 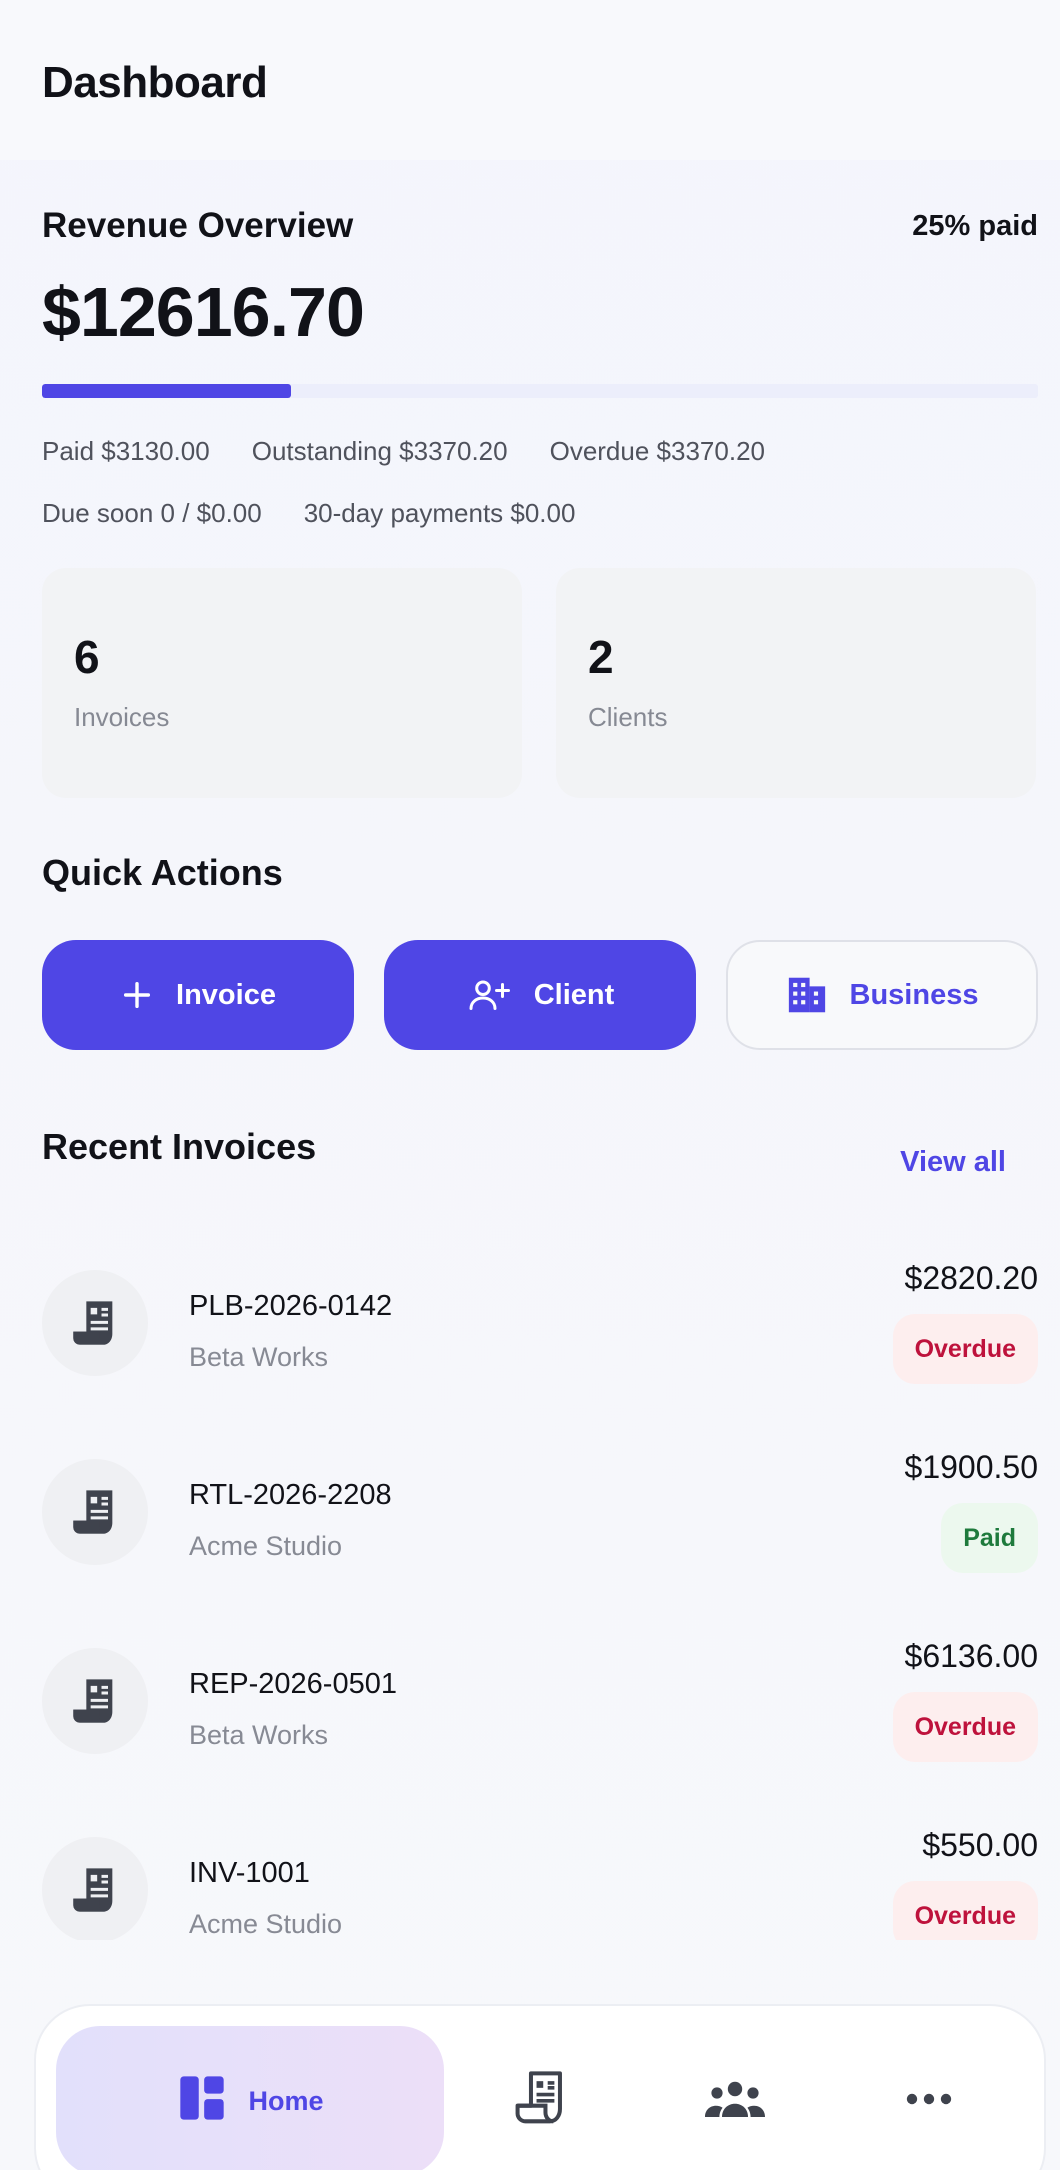 What do you see at coordinates (203, 312) in the screenshot?
I see `revenue-total: $12616.70` at bounding box center [203, 312].